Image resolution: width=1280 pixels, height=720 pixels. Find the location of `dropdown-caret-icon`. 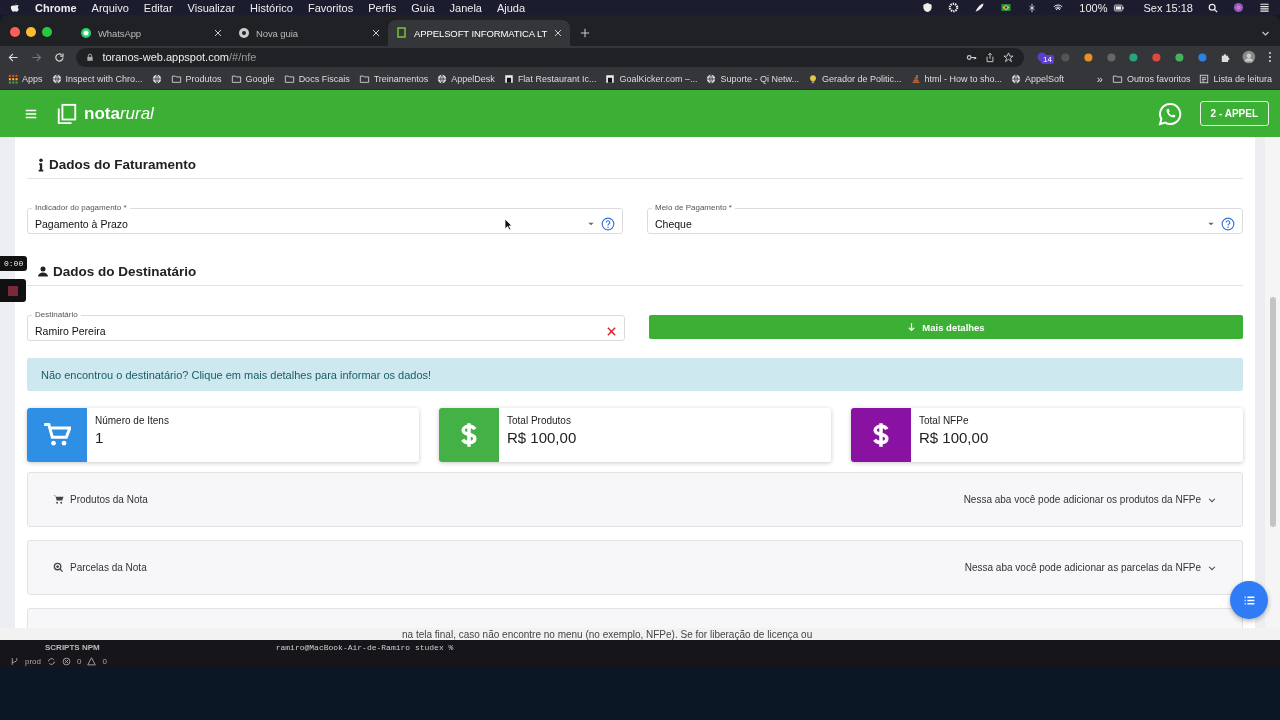

dropdown-caret-icon is located at coordinates (591, 224).